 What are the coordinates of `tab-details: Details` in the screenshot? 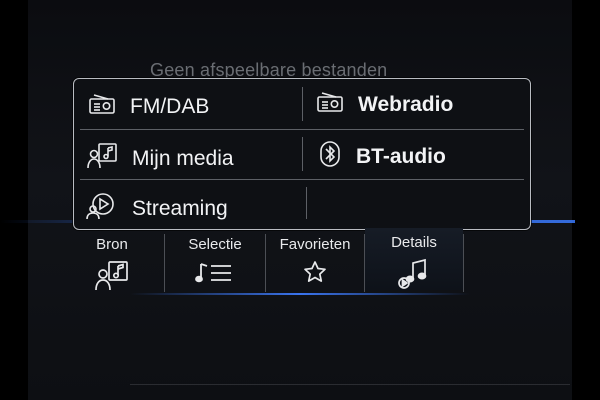 It's located at (414, 259).